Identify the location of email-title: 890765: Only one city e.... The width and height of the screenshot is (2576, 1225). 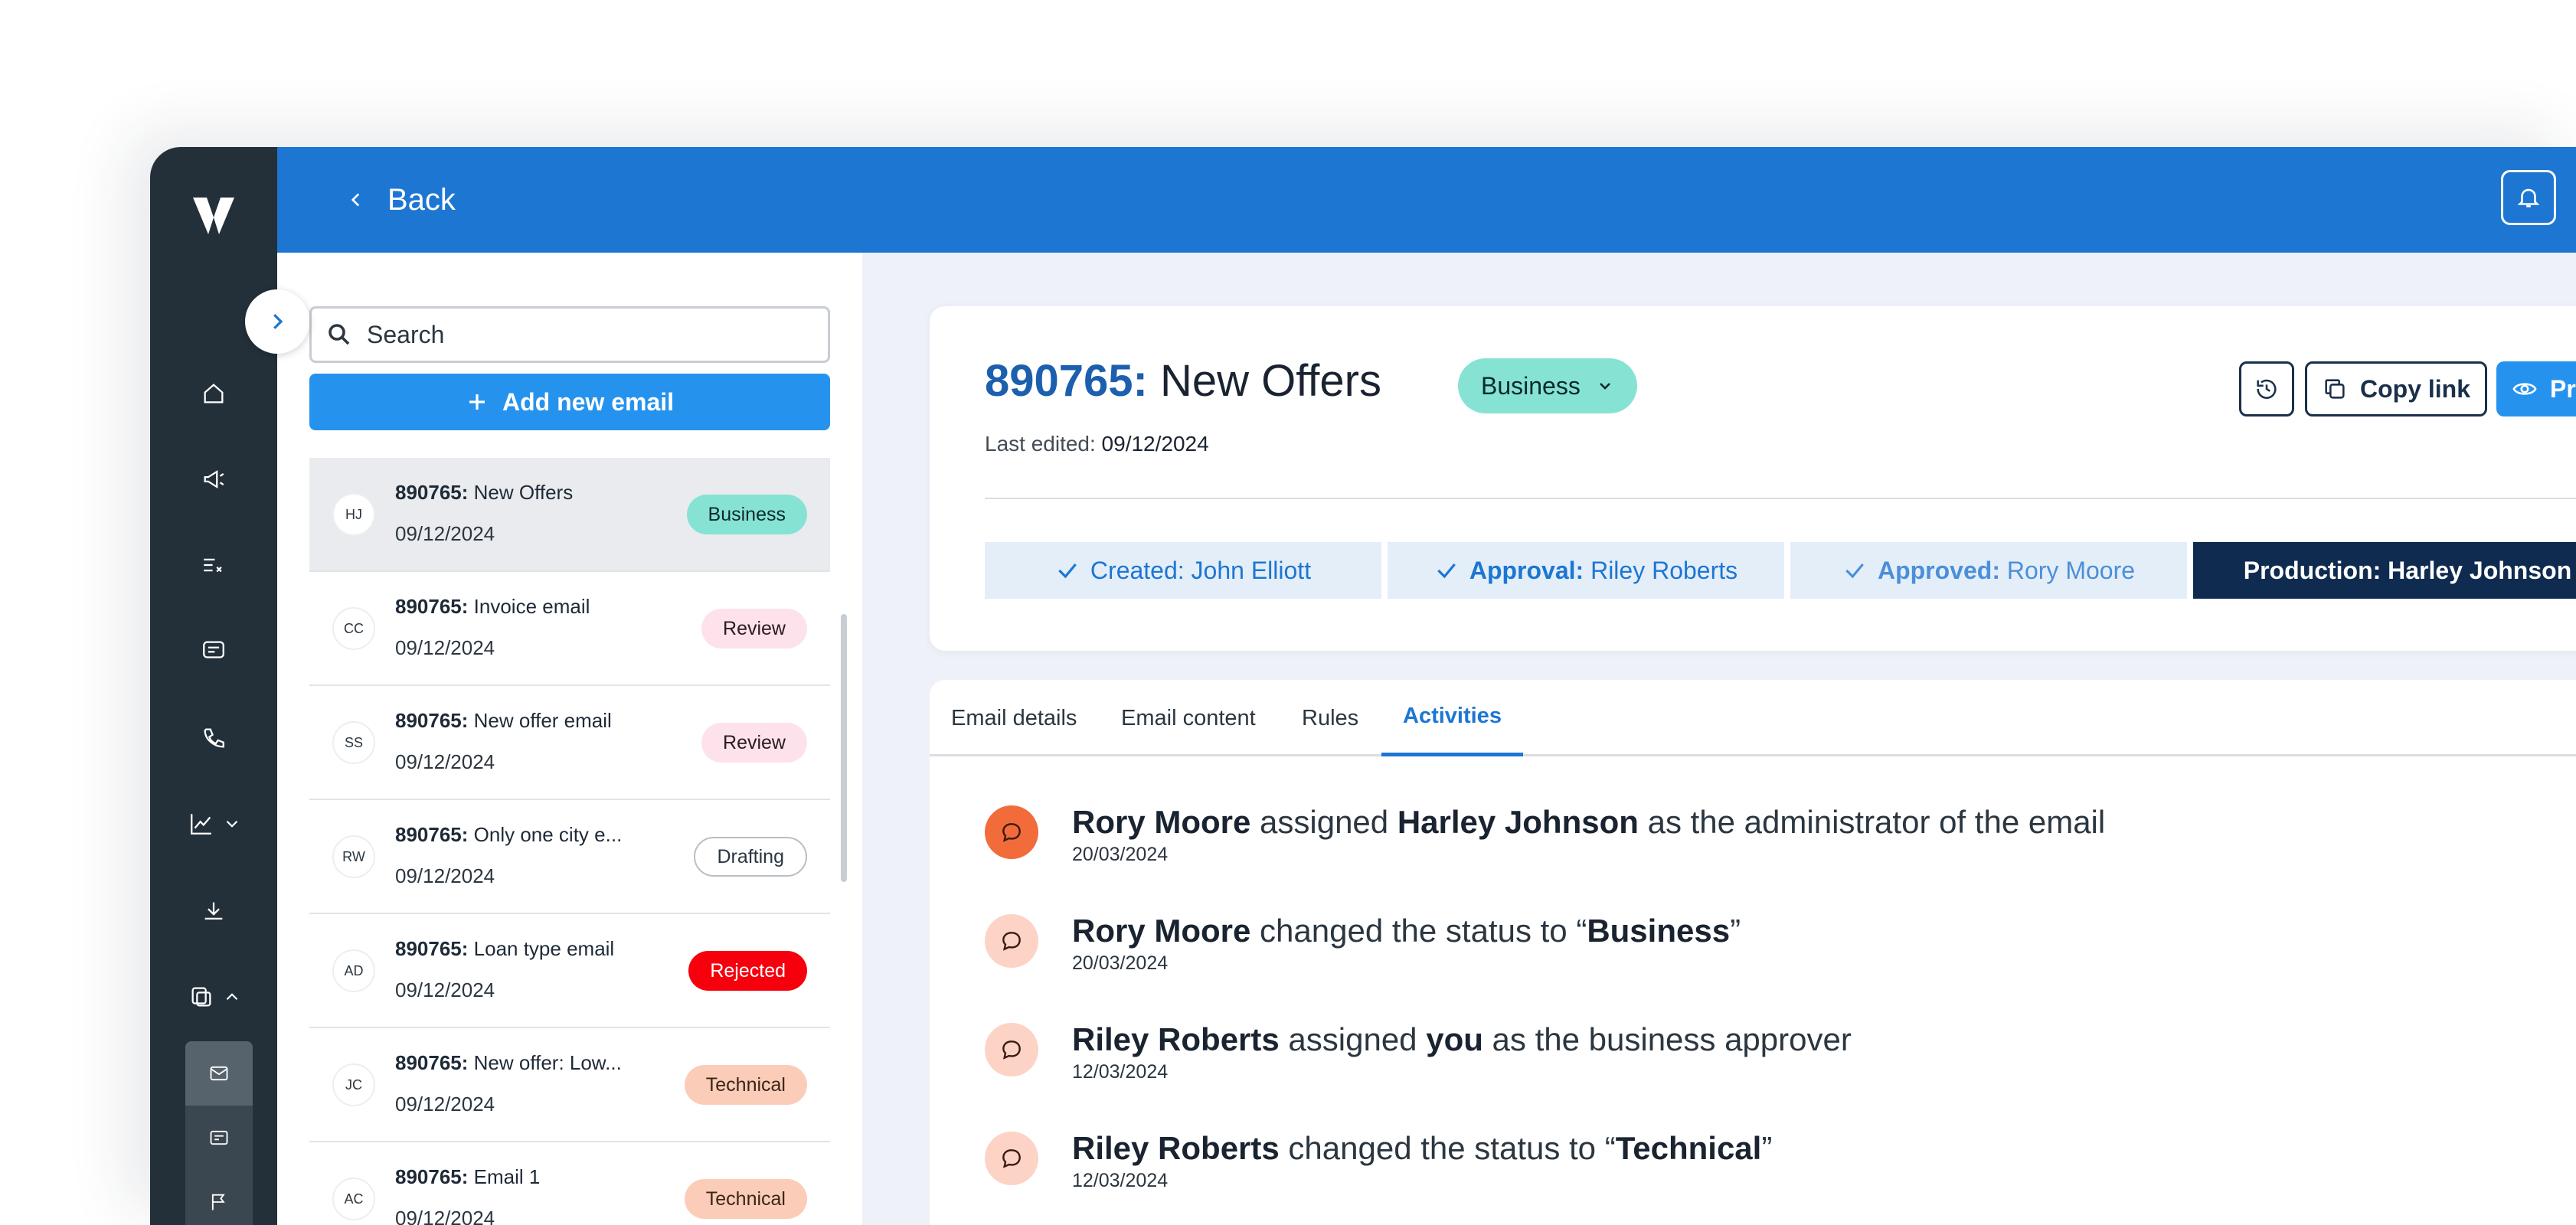
(509, 834).